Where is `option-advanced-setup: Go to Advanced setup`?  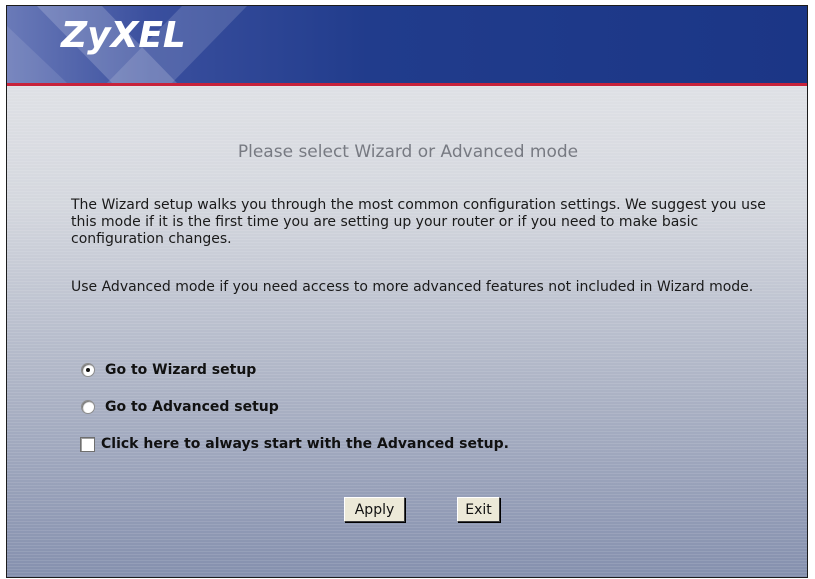 option-advanced-setup: Go to Advanced setup is located at coordinates (180, 407).